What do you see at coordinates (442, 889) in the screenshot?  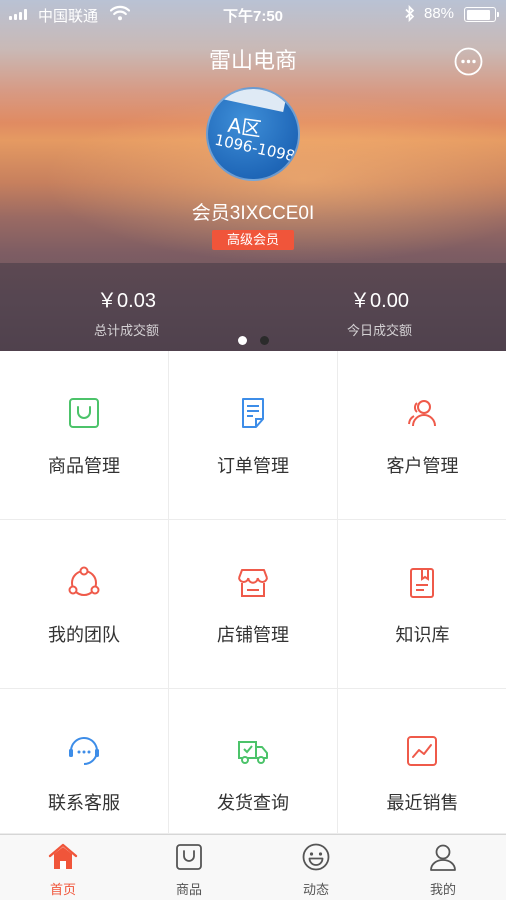 I see `tab-label: 我的` at bounding box center [442, 889].